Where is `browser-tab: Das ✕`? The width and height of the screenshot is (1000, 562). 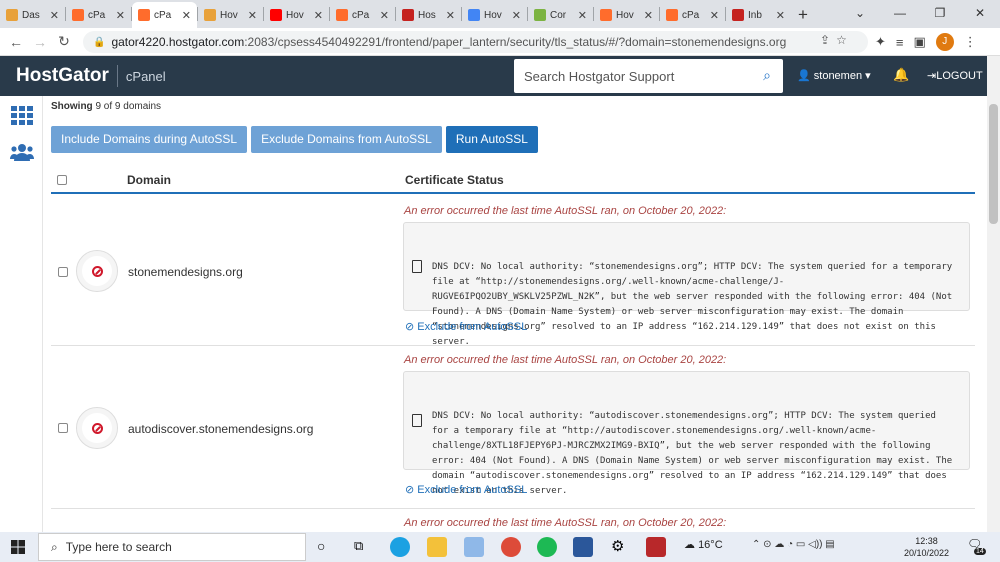
browser-tab: Das ✕ is located at coordinates (32, 15).